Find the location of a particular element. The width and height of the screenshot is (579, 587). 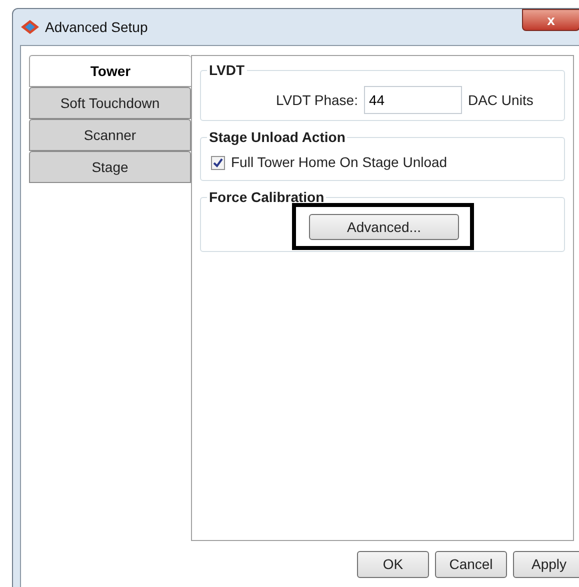

field-label: LVDT Phase: is located at coordinates (317, 100).